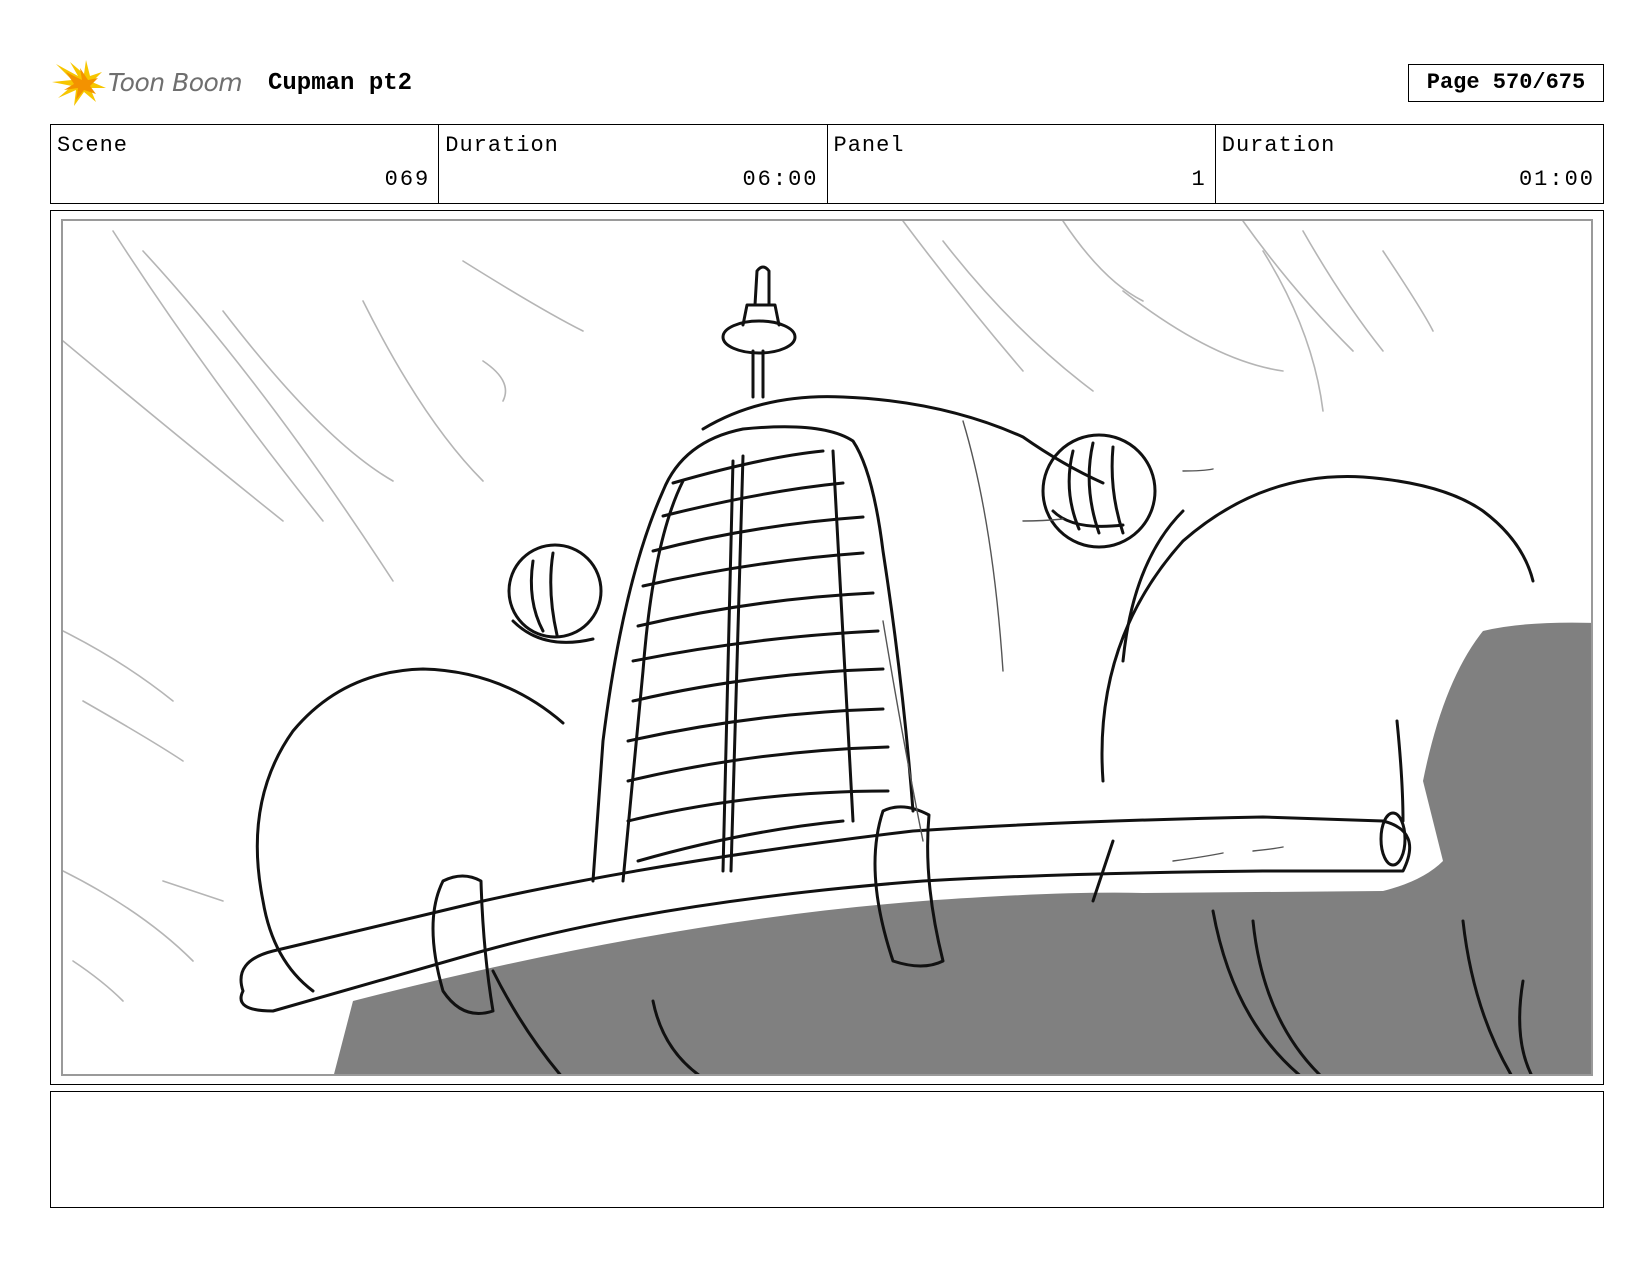  Describe the element at coordinates (502, 145) in the screenshot. I see `scene-duration-label: Duration` at that location.